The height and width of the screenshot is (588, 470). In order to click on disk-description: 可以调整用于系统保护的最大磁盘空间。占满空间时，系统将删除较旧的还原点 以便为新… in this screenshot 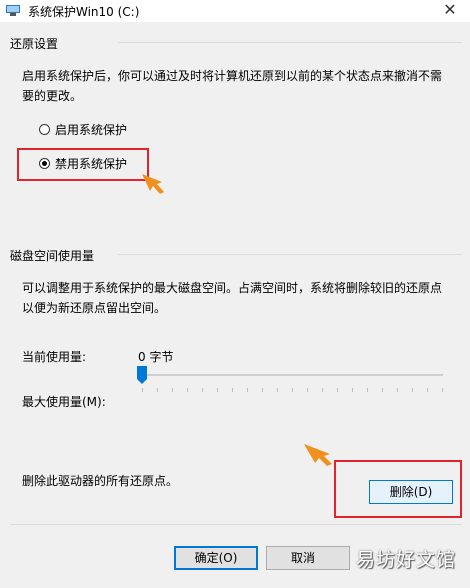, I will do `click(242, 298)`.